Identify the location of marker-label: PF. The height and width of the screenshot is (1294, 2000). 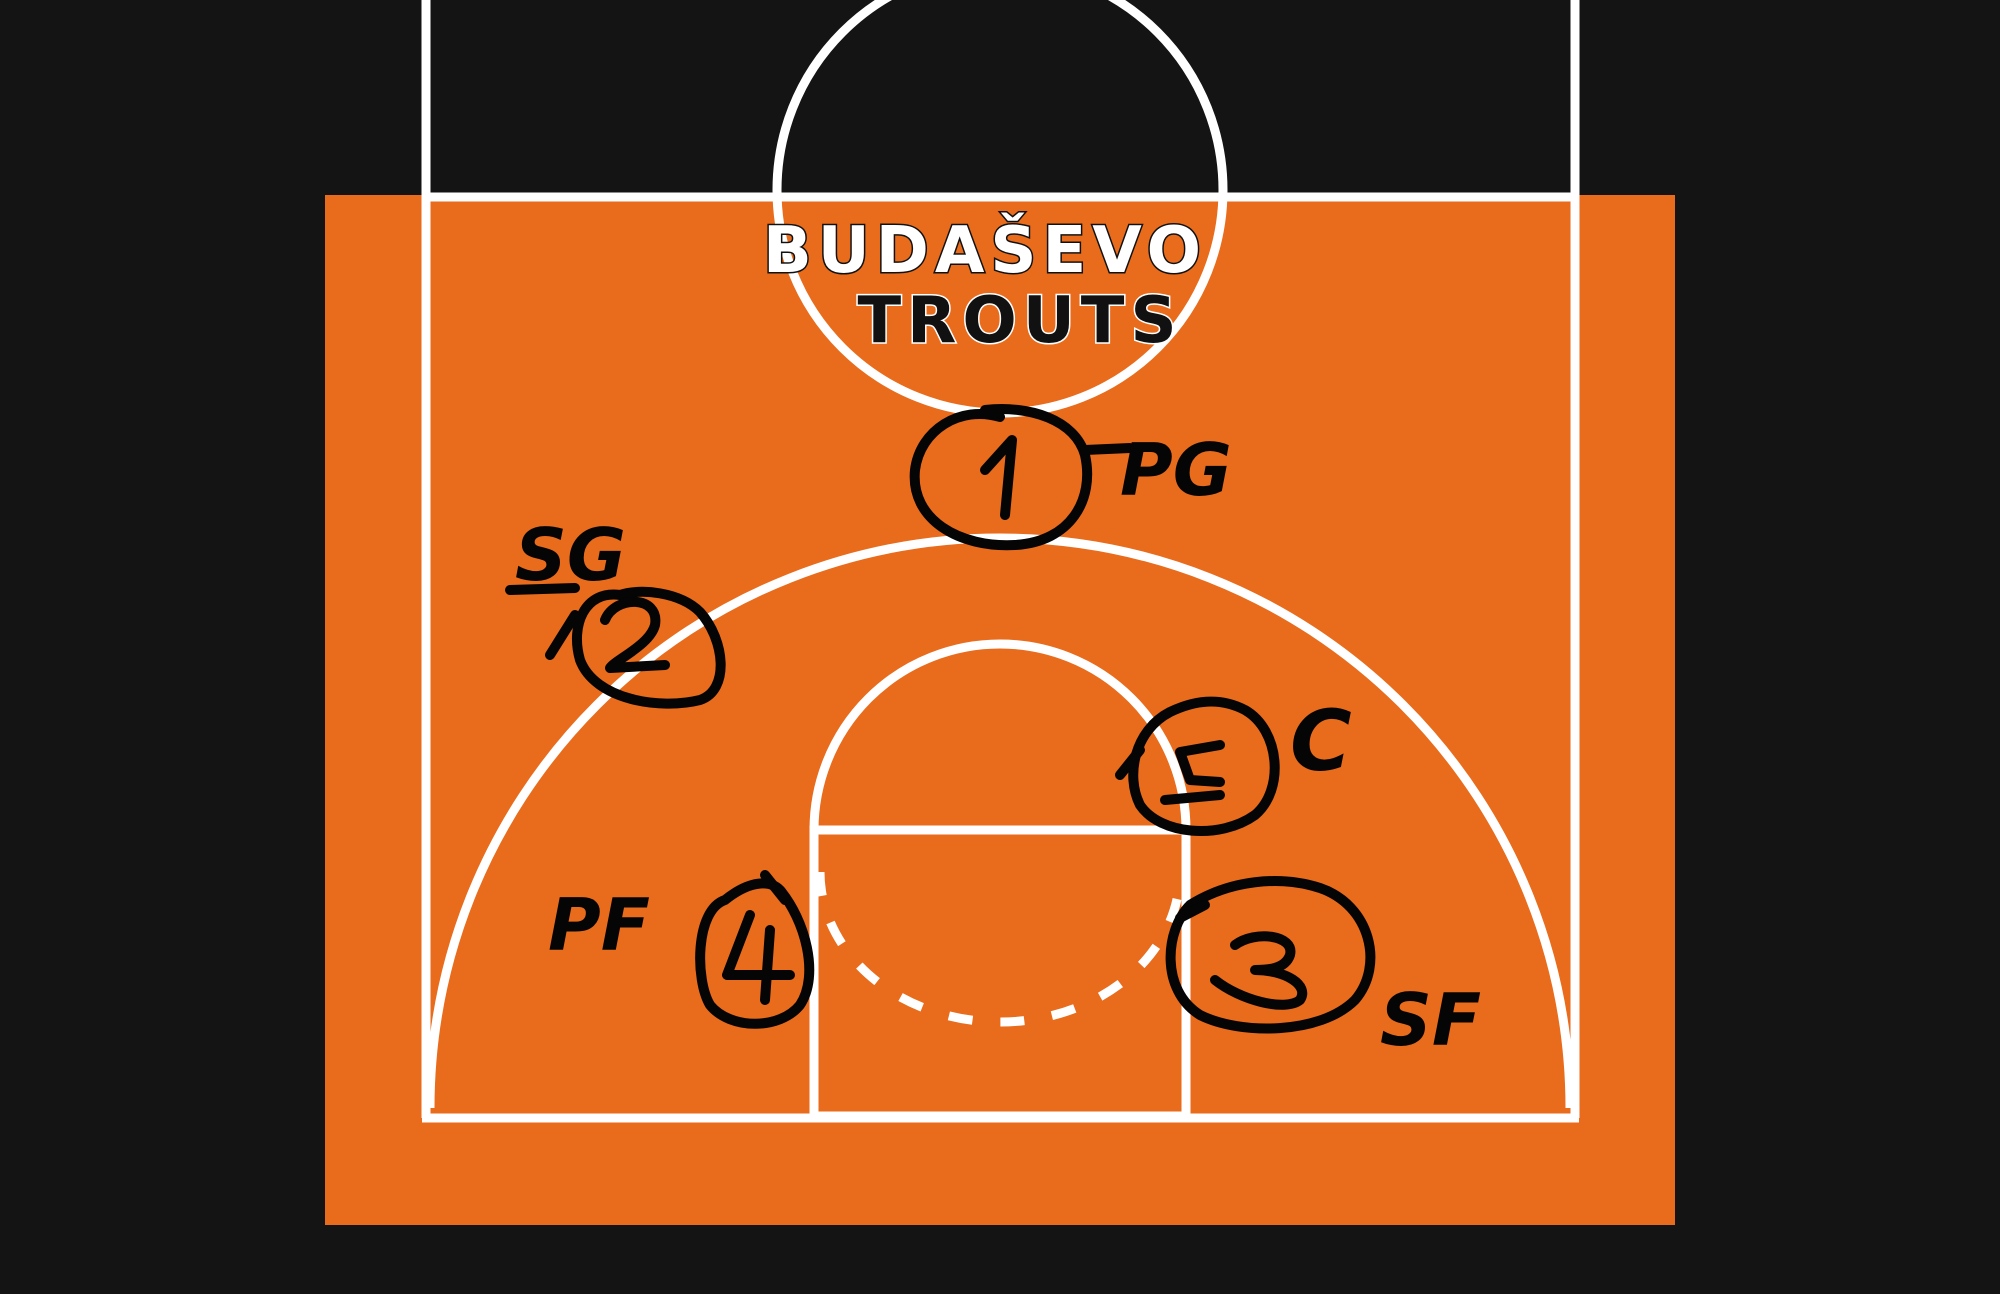
(599, 925).